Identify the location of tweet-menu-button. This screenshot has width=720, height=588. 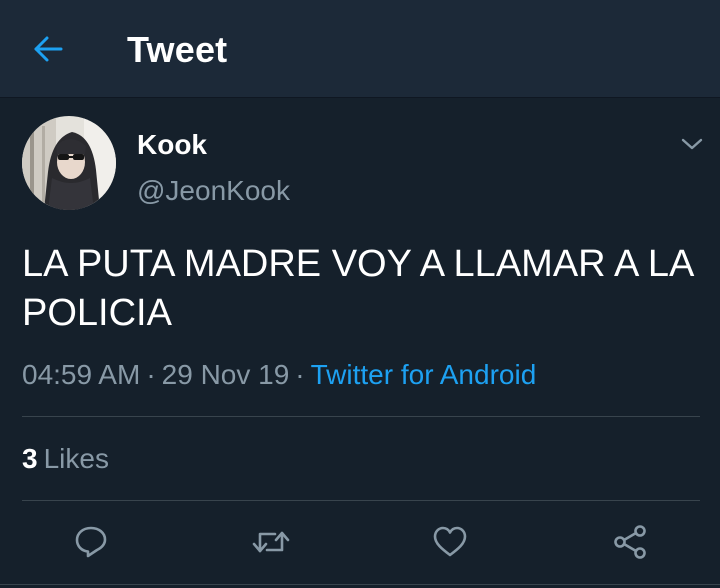
(692, 144).